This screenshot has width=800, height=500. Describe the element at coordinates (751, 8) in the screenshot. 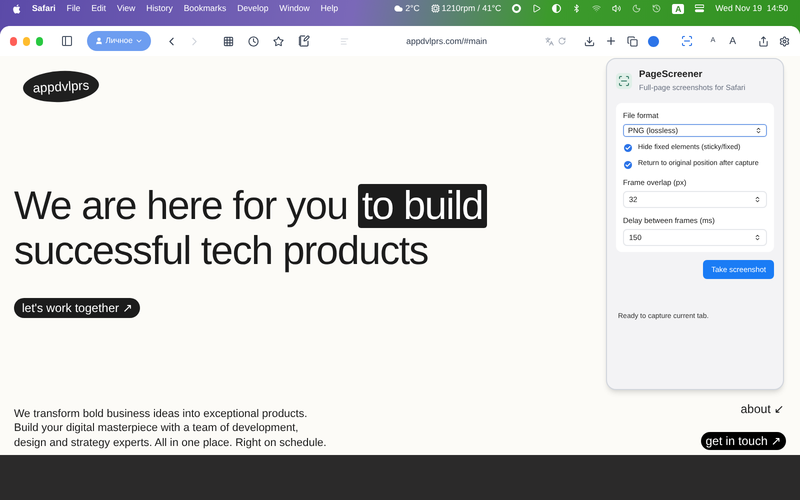

I see `menu-clock: Wed Nov 19 14:50` at that location.